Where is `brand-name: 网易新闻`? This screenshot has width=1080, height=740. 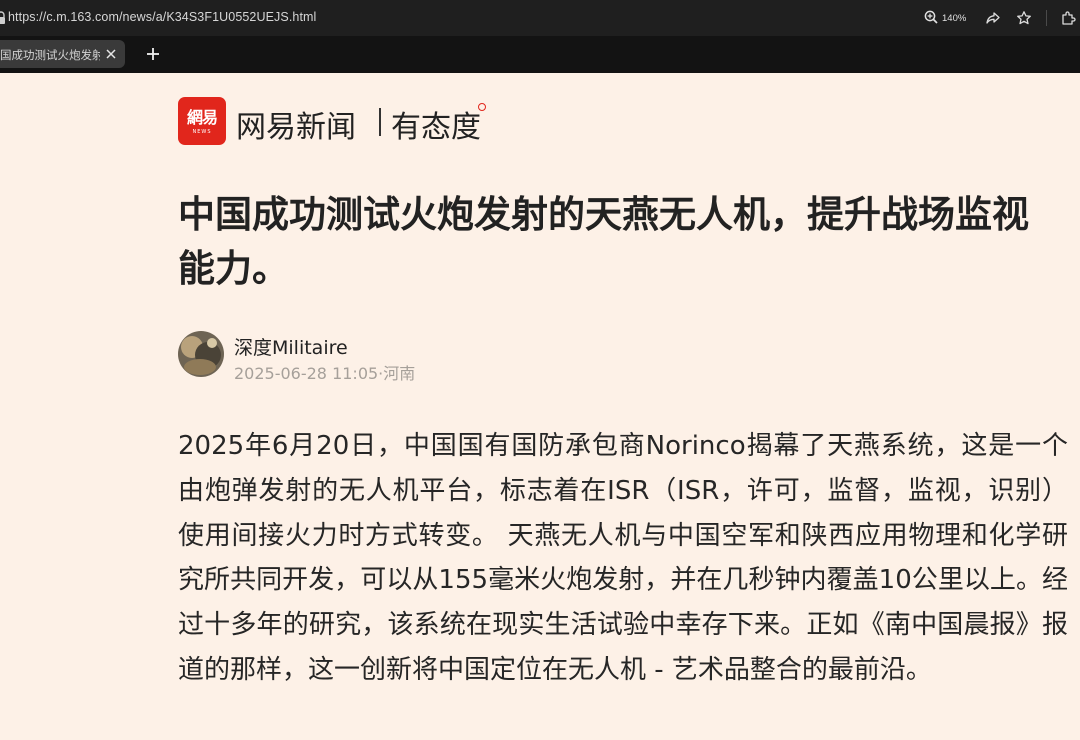 brand-name: 网易新闻 is located at coordinates (296, 124).